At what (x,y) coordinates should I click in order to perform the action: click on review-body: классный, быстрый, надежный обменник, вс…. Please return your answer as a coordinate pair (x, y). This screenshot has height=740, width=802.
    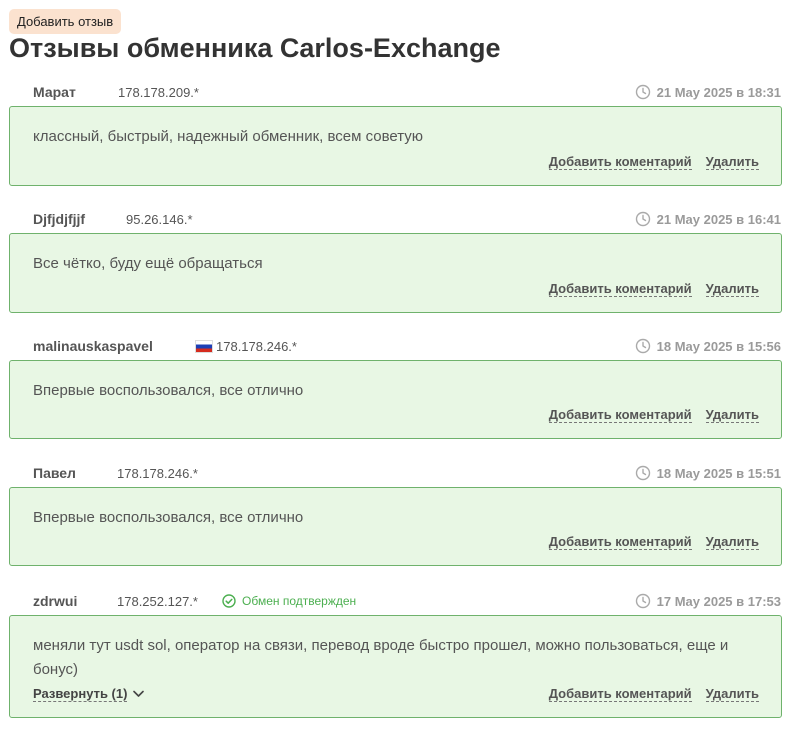
    Looking at the image, I should click on (395, 146).